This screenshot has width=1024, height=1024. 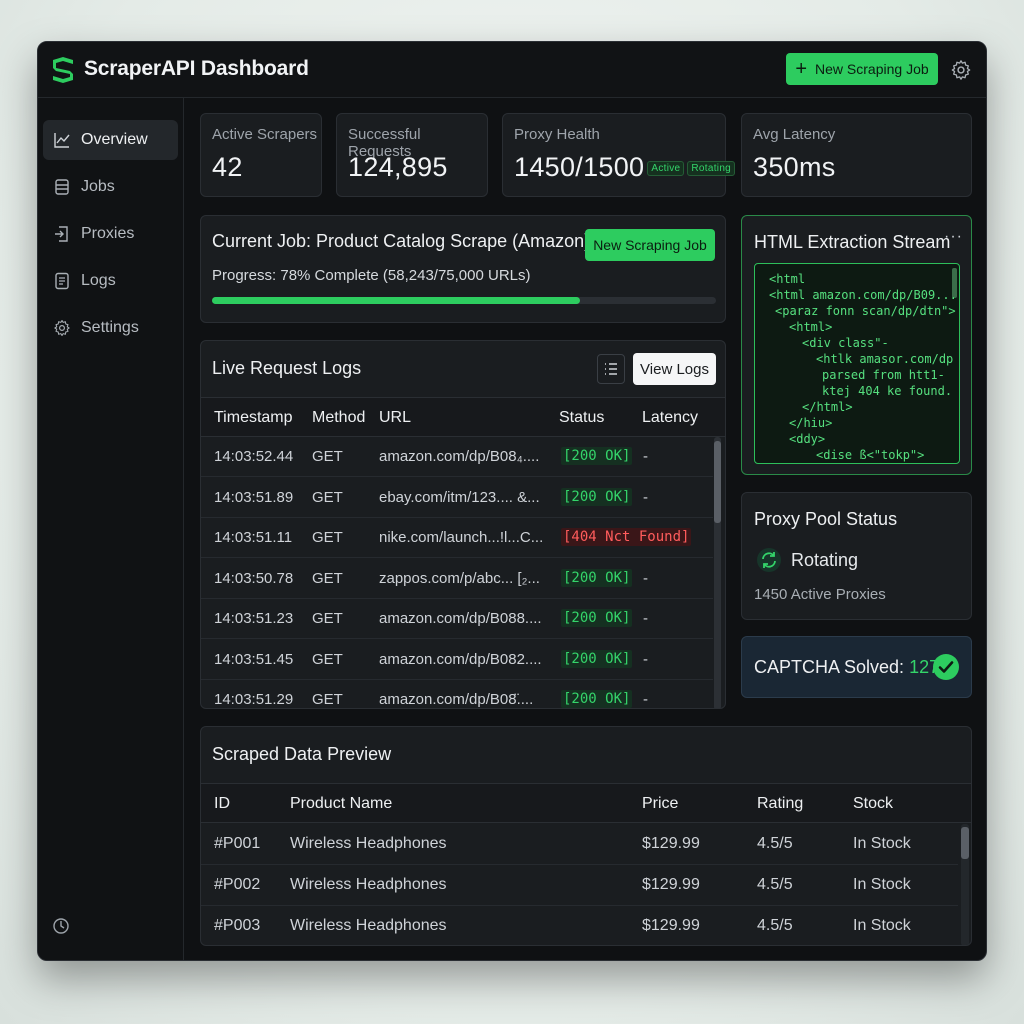 What do you see at coordinates (98, 186) in the screenshot?
I see `sidebar-item-label: Jobs` at bounding box center [98, 186].